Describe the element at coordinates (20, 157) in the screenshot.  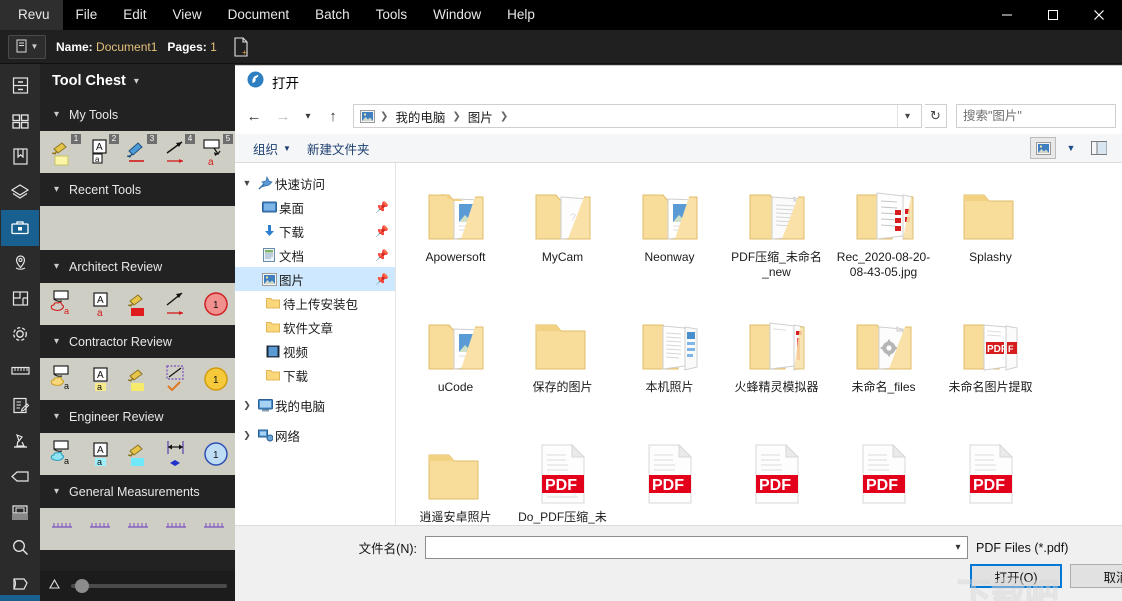
I see `bookmarks-icon` at that location.